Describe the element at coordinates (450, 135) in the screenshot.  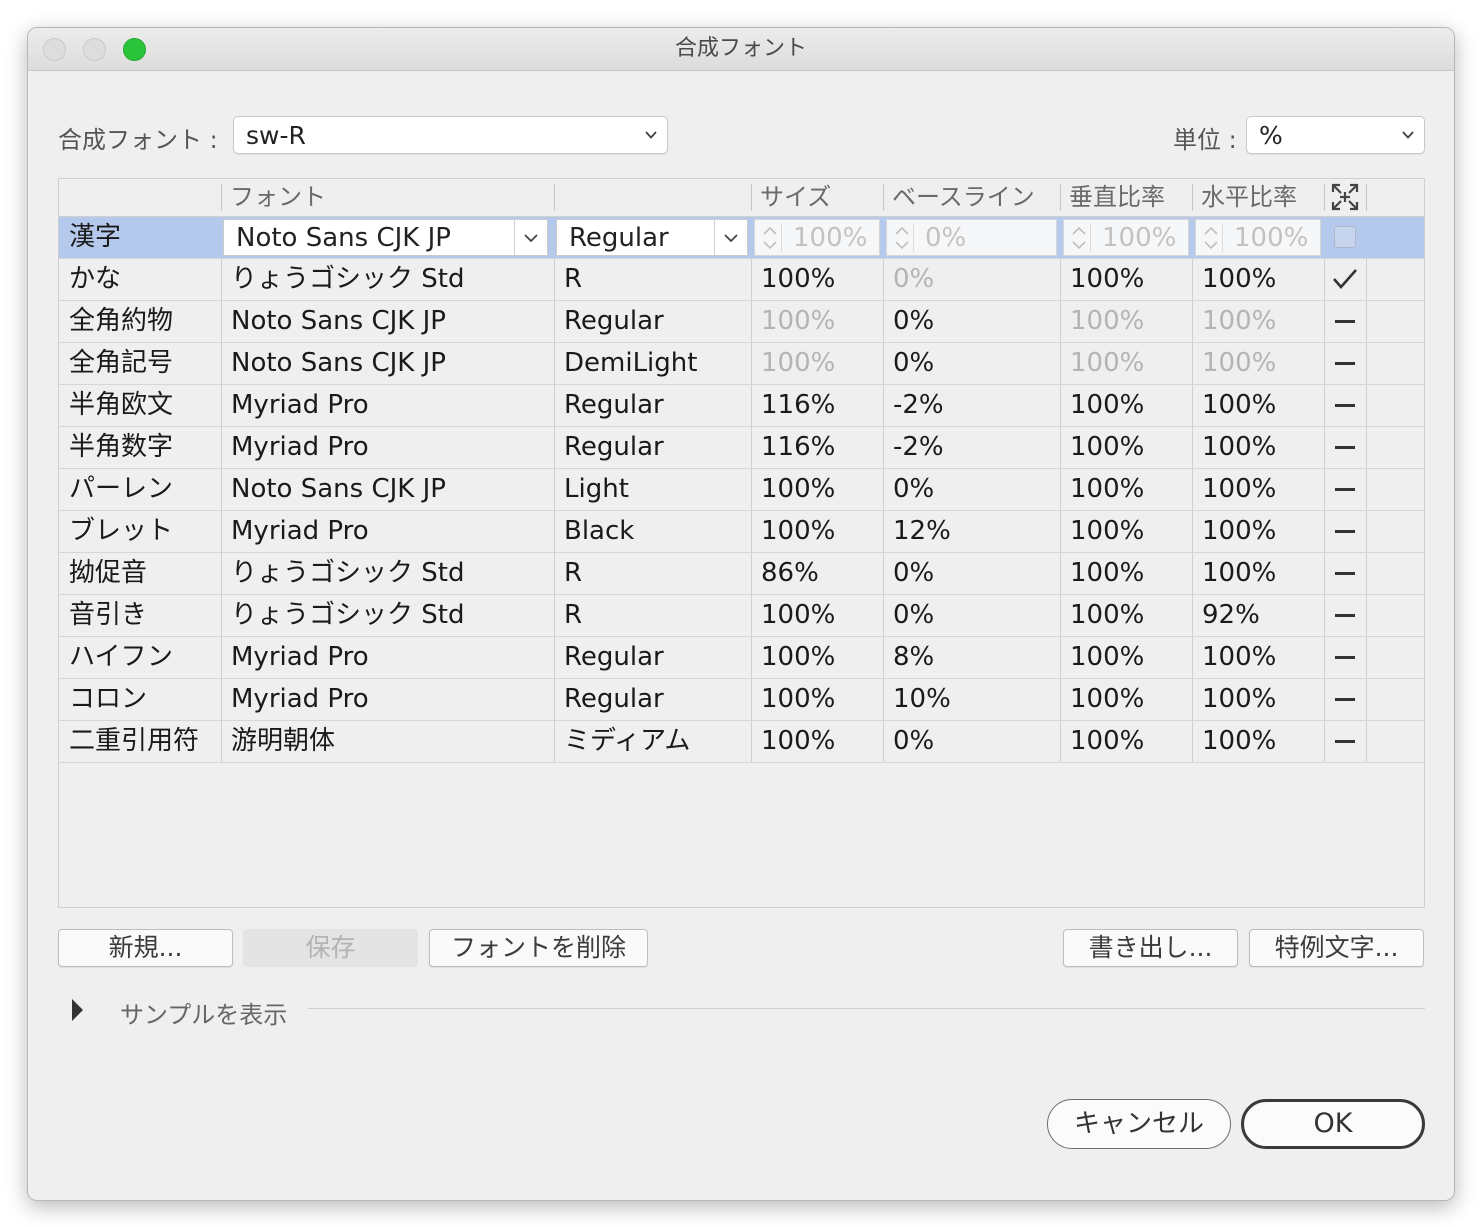
I see `composite-font-select: sw-R` at that location.